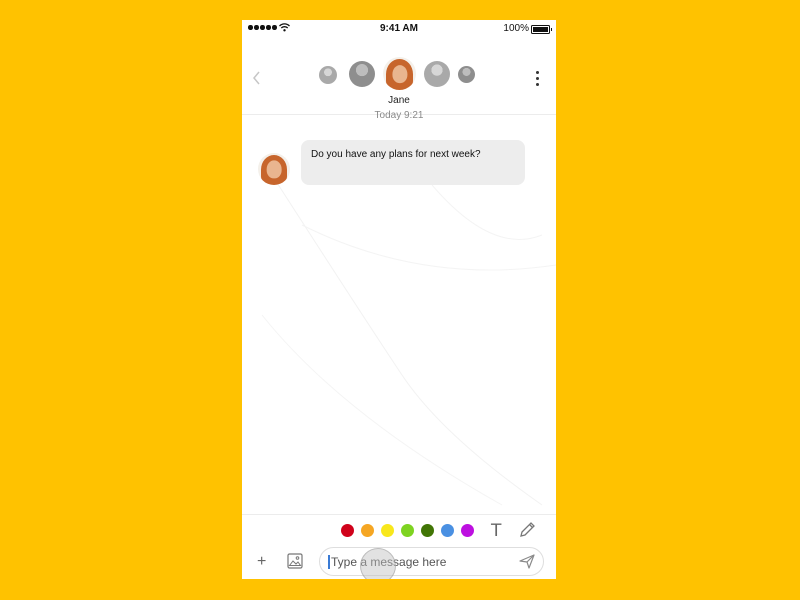  What do you see at coordinates (347, 530) in the screenshot?
I see `color-swatch-red` at bounding box center [347, 530].